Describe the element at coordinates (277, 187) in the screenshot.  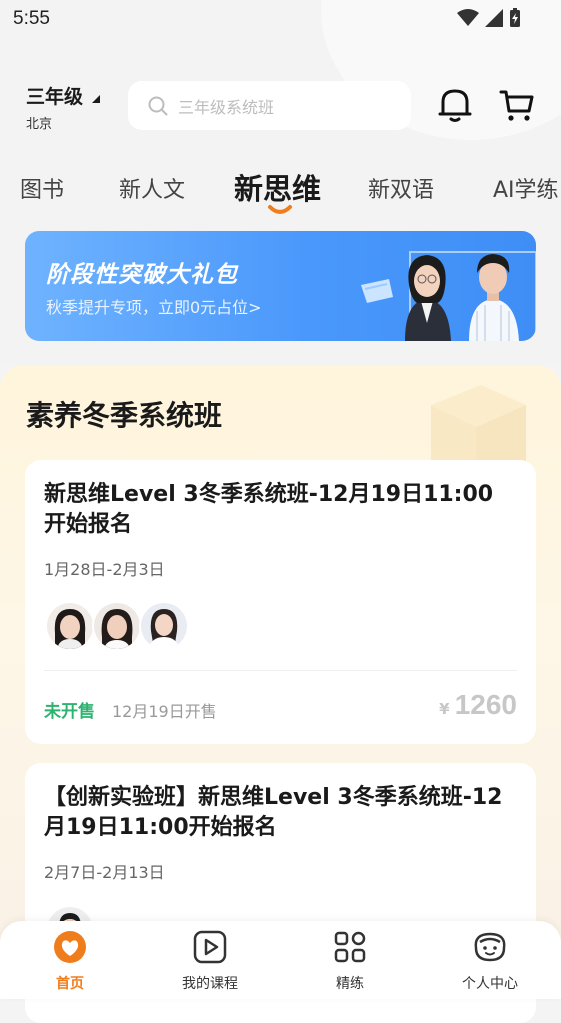
I see `tab-thinking: 新思维` at that location.